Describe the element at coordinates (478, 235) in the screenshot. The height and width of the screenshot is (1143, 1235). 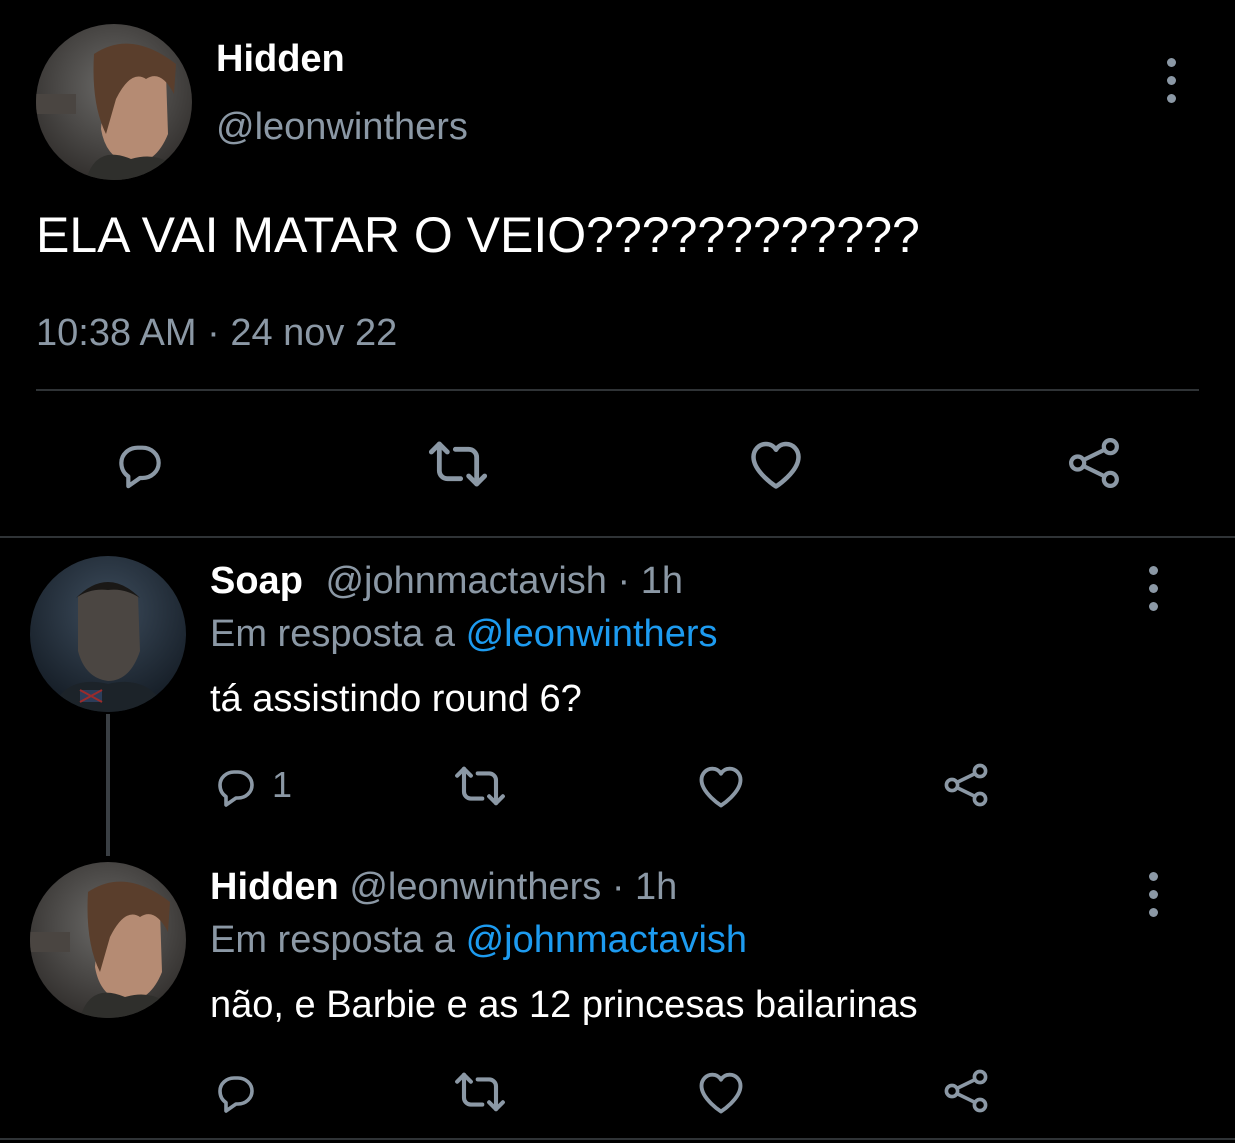
I see `tweet-text: ELA VAI MATAR O VEIO????????????` at that location.